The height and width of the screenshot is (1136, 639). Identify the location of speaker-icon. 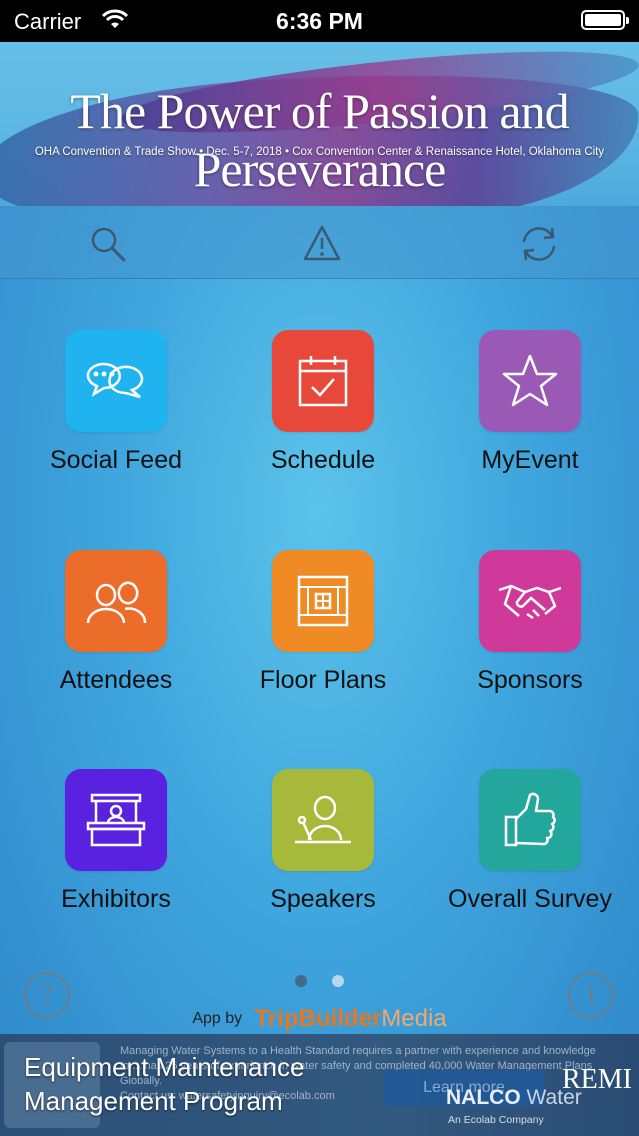
(323, 819).